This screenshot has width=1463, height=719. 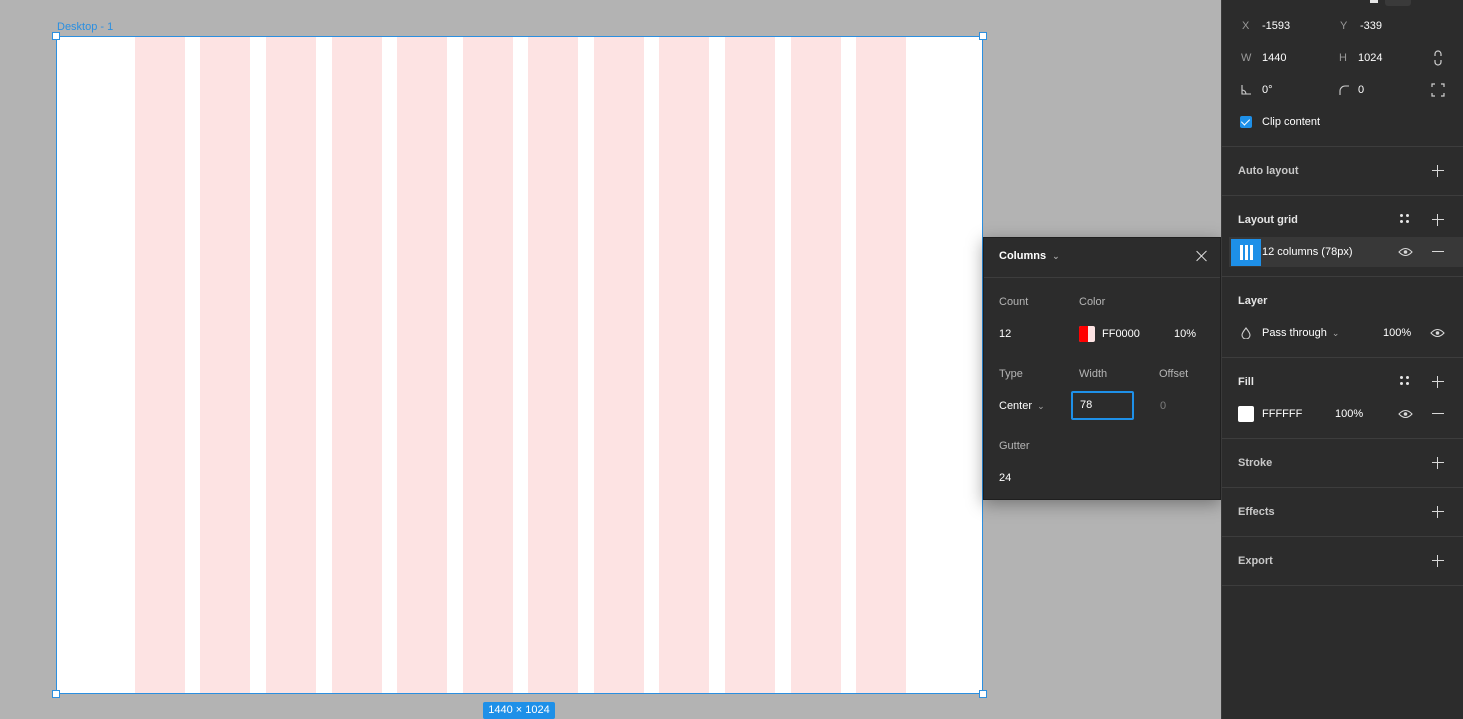 I want to click on layout-grid-title: Layout grid, so click(x=1268, y=220).